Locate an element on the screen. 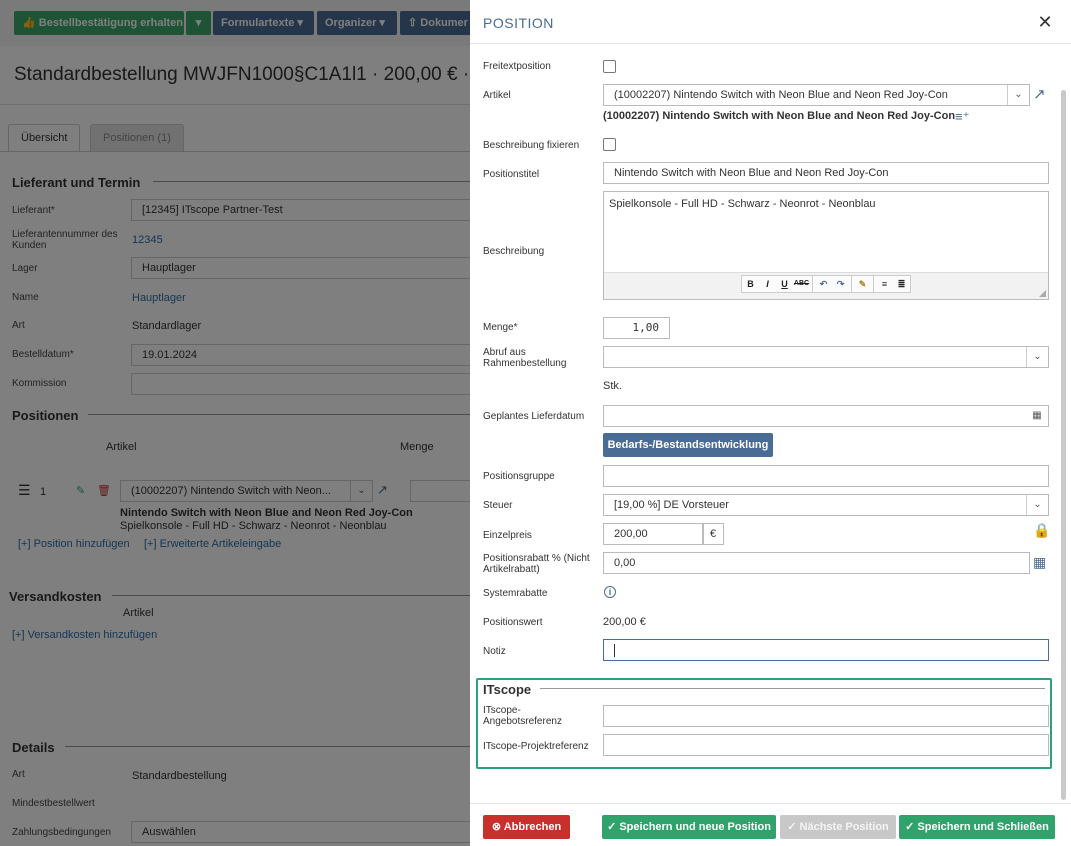  external-link-icon: ↗ is located at coordinates (1039, 94).